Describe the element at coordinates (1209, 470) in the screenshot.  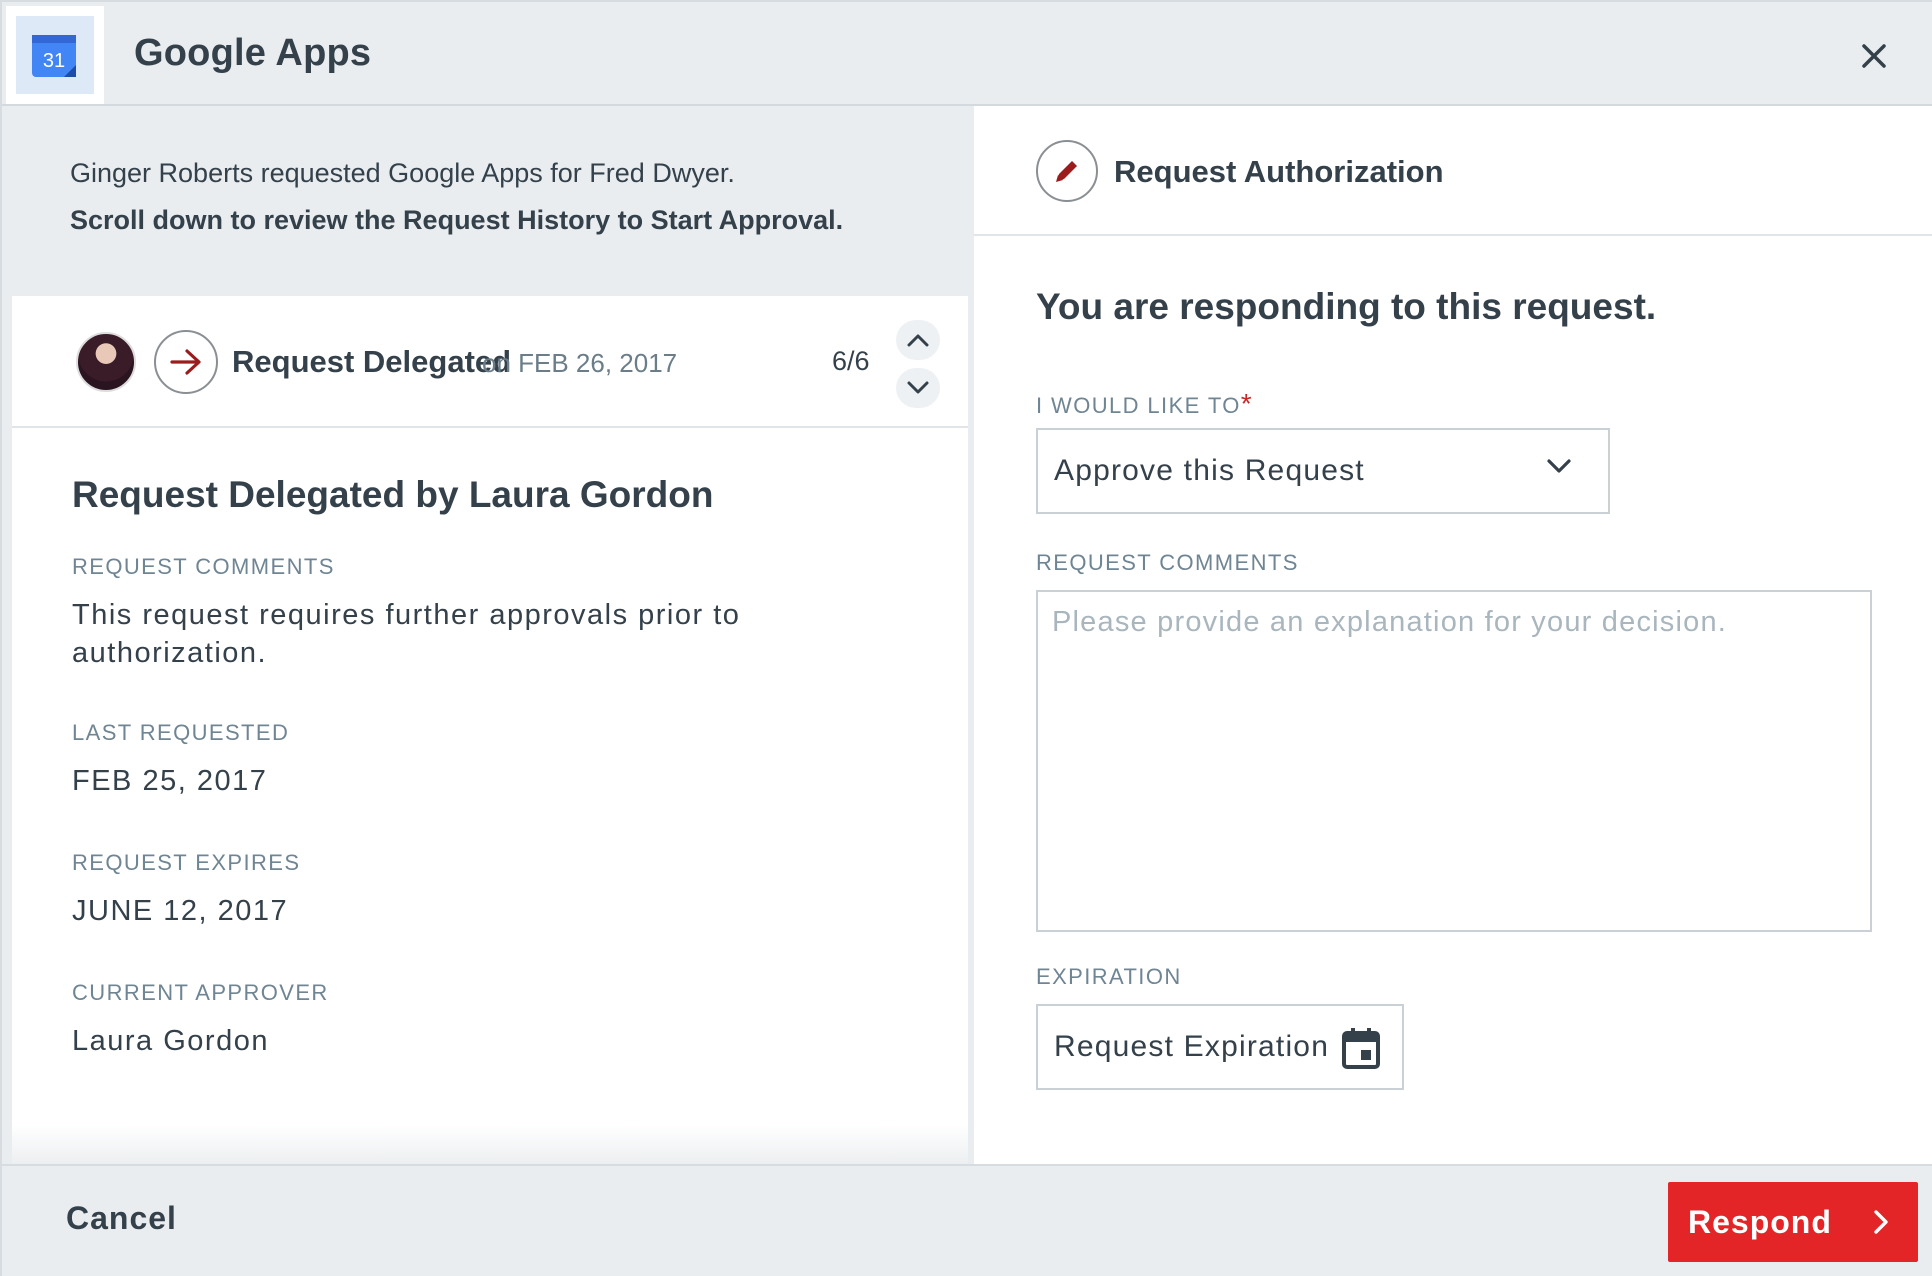
I see `action-select-value: Approve this Request` at that location.